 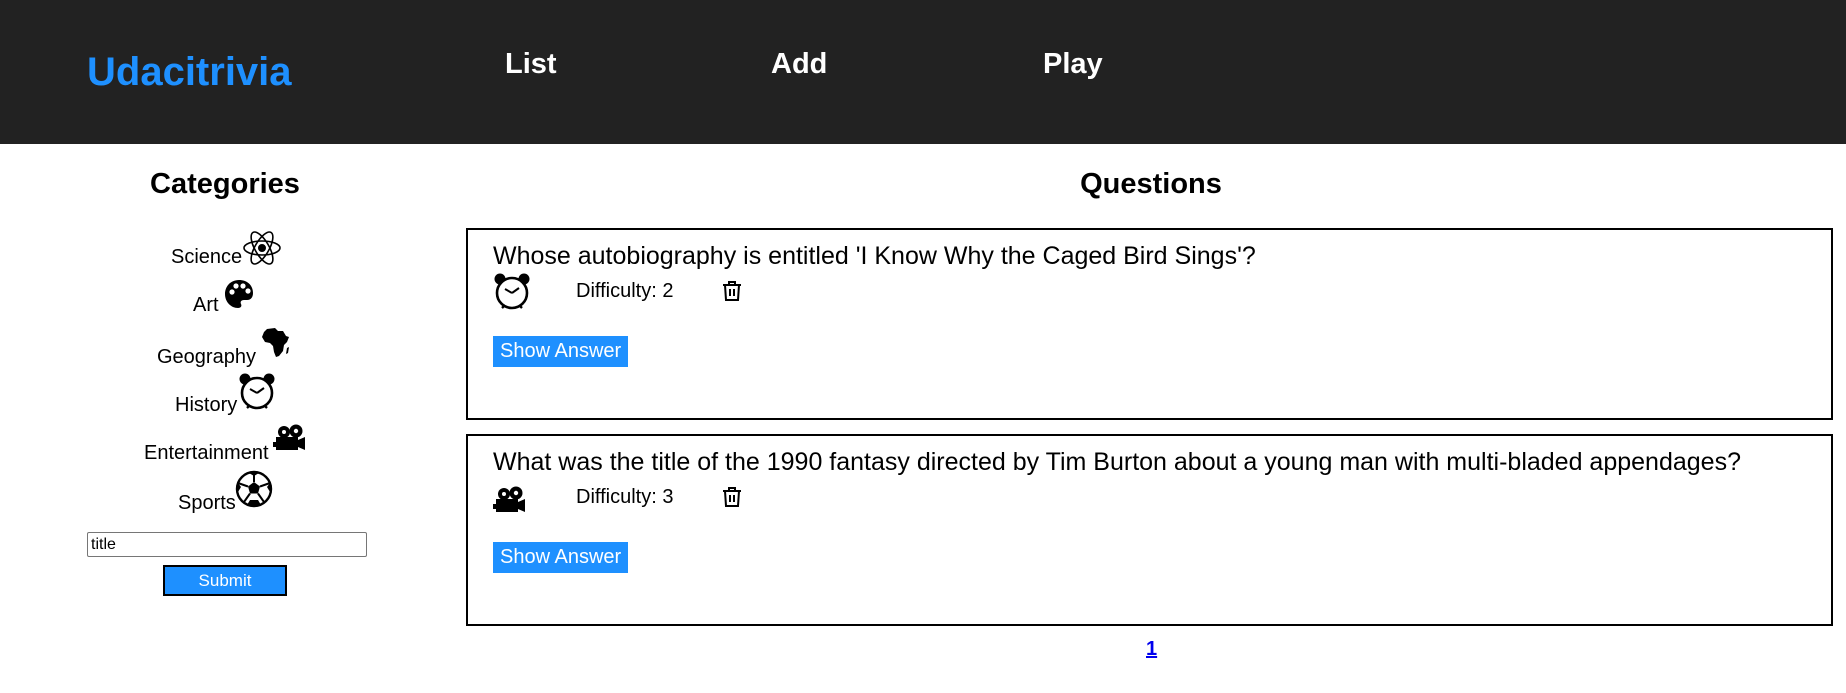 I want to click on questions-heading: Questions, so click(x=1151, y=184).